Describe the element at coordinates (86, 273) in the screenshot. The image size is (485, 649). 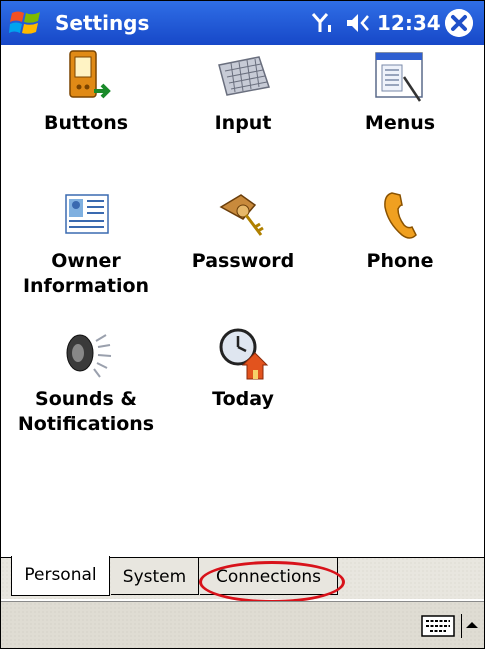
I see `owner-information-label: Owner Information` at that location.